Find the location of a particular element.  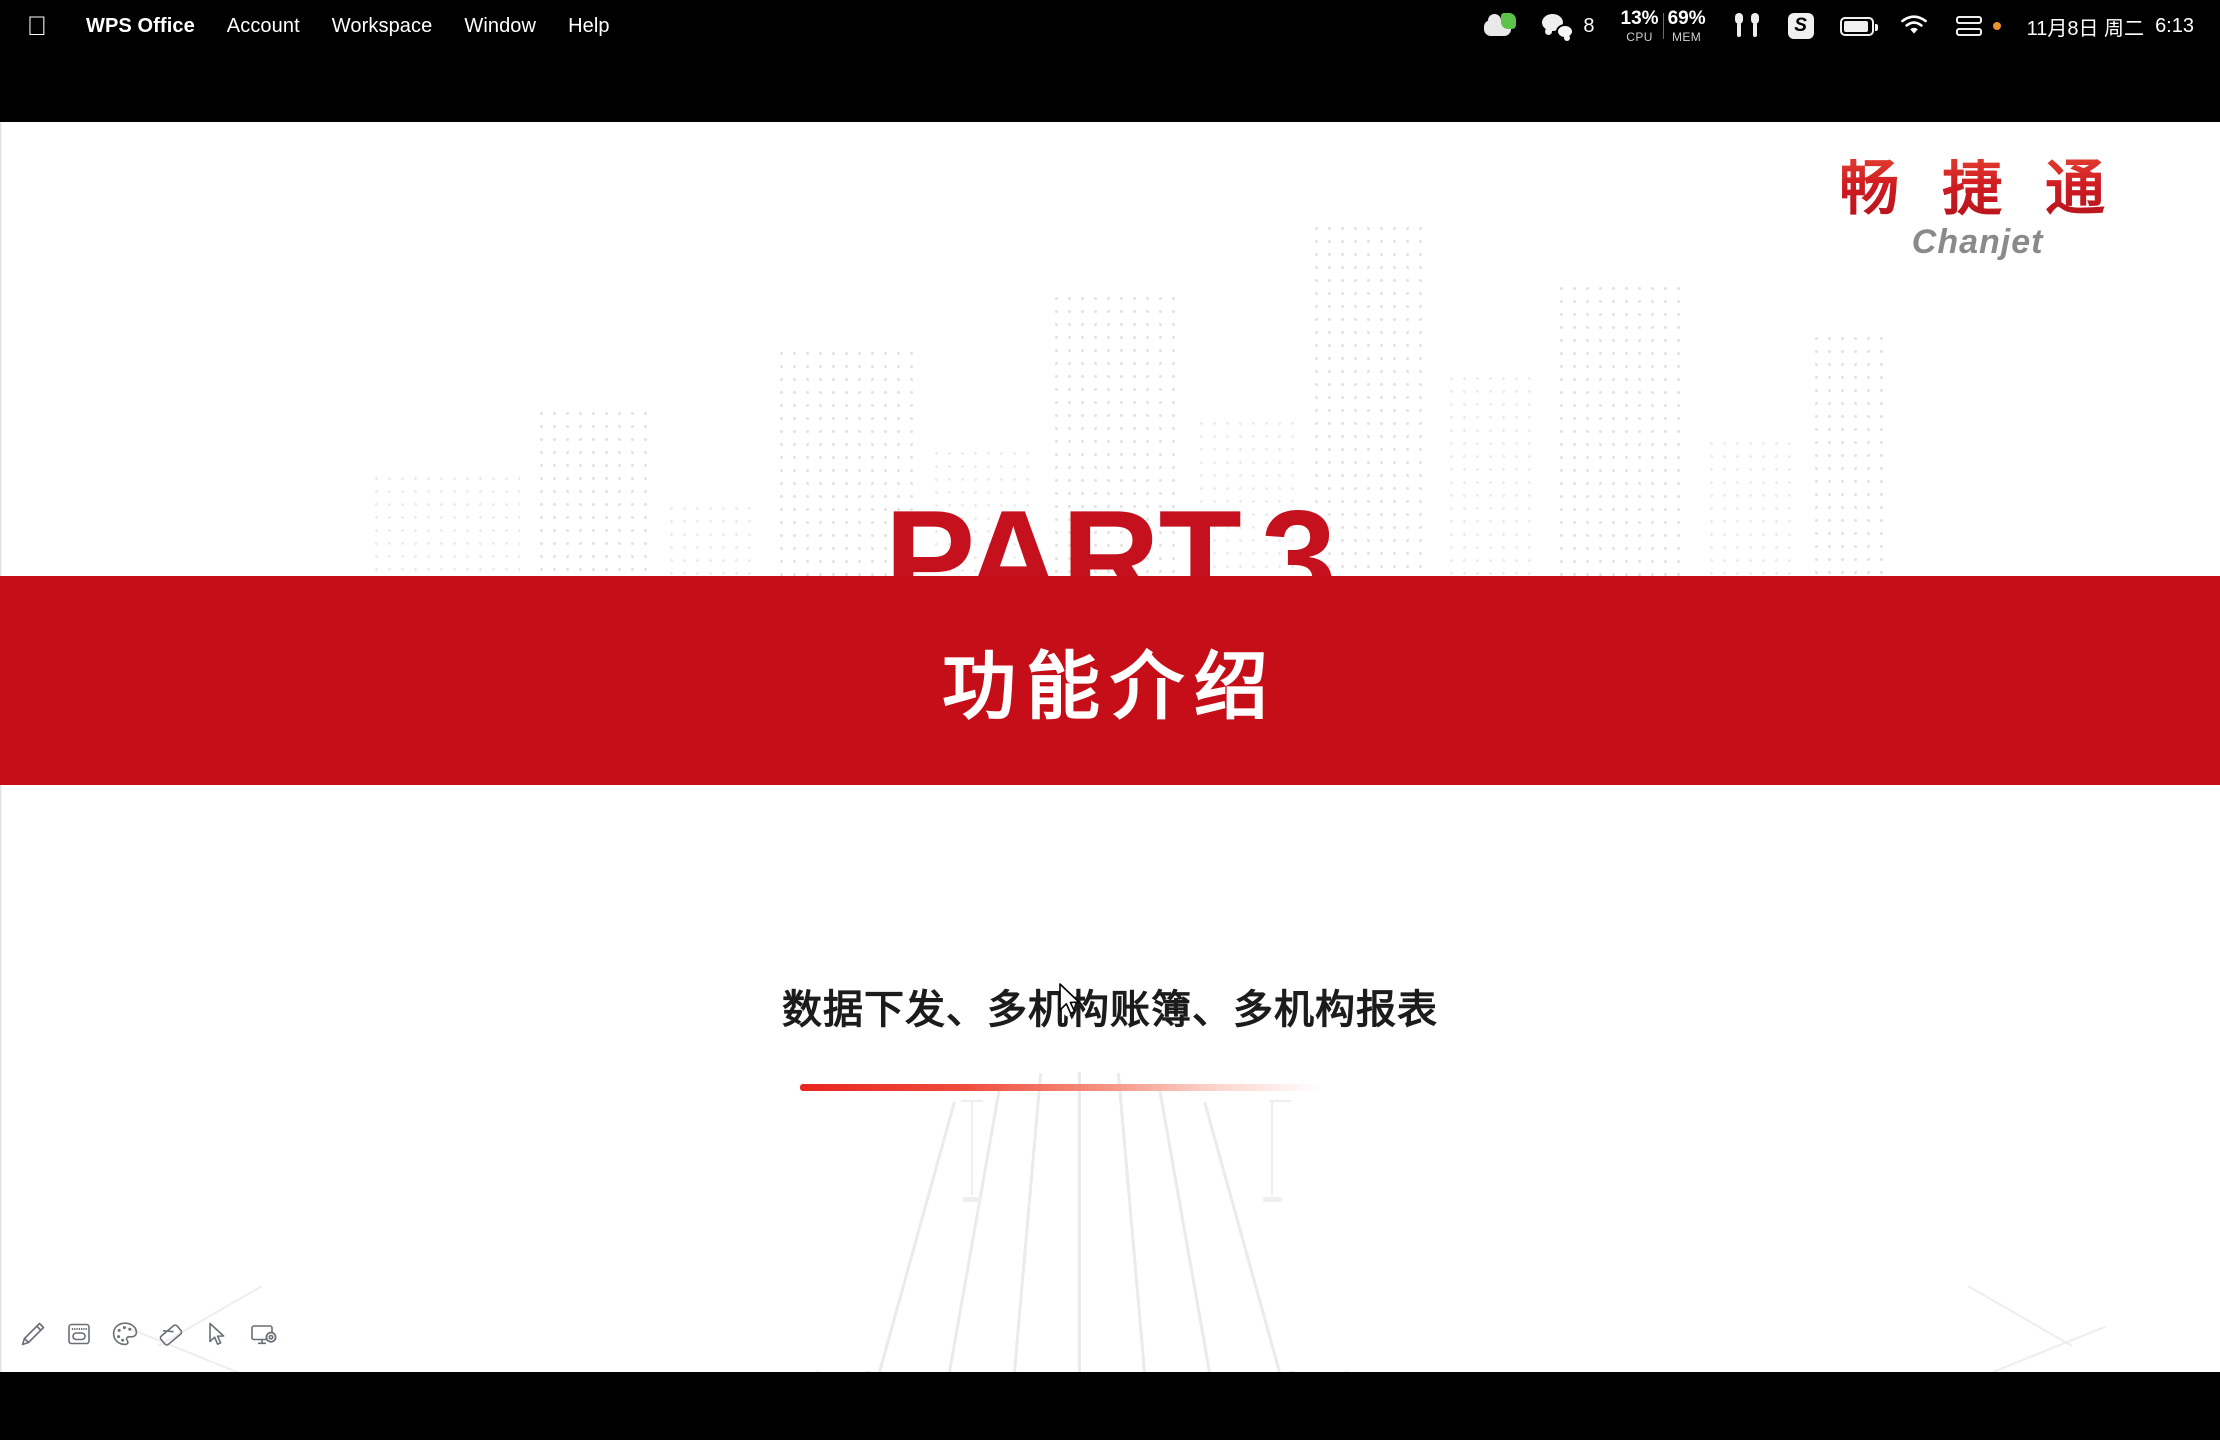

pointer-icon is located at coordinates (217, 1334).